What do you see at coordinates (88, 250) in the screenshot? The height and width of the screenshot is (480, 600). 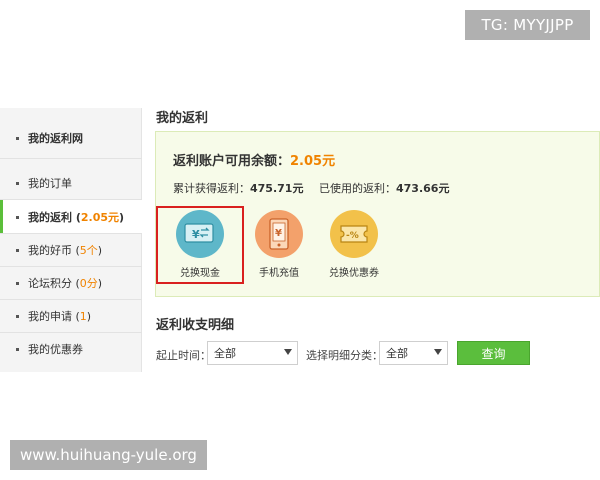 I see `coin-count: 5个` at bounding box center [88, 250].